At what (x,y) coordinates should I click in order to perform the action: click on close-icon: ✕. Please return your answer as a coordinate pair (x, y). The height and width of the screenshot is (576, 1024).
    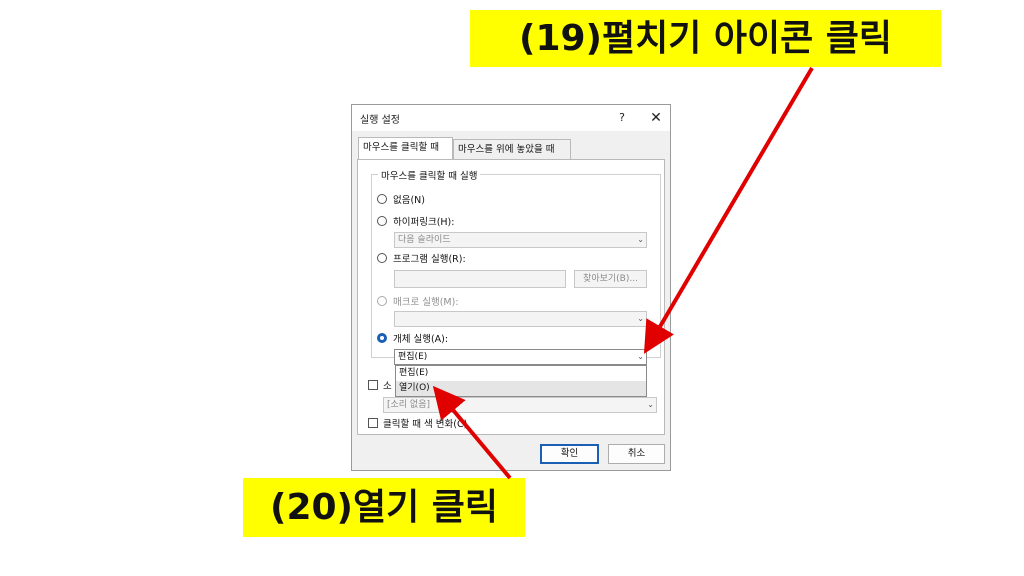
    Looking at the image, I should click on (656, 118).